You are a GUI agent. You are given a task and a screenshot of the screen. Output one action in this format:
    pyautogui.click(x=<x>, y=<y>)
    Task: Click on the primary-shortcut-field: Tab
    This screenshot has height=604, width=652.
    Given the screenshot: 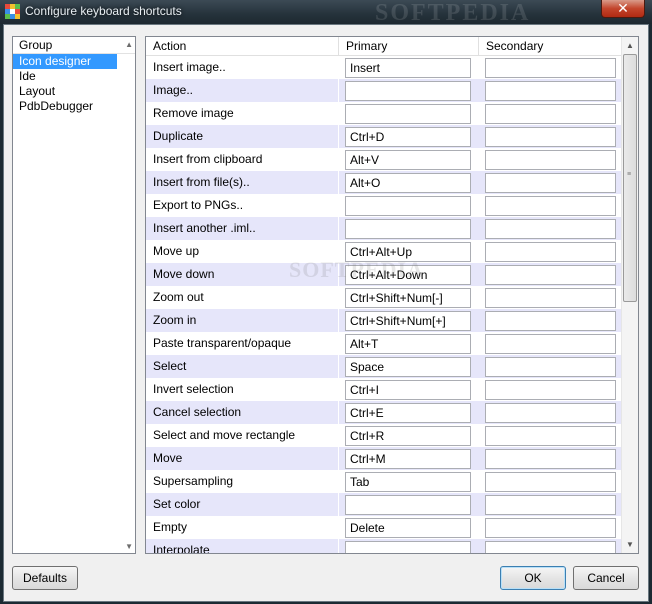 What is the action you would take?
    pyautogui.click(x=408, y=482)
    